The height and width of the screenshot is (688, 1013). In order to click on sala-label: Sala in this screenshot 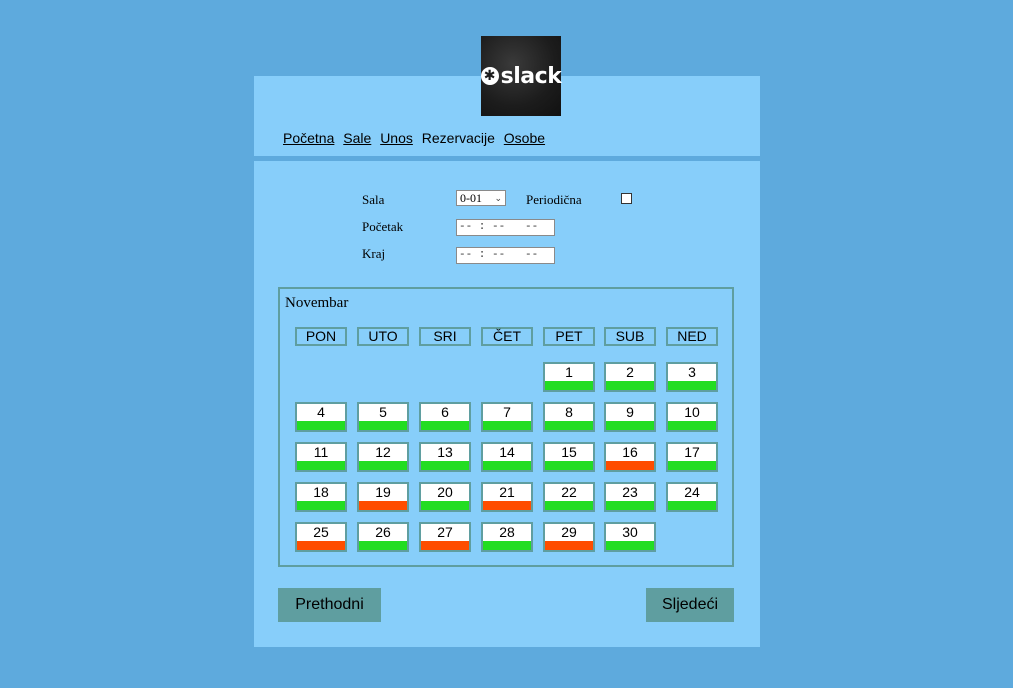, I will do `click(373, 199)`.